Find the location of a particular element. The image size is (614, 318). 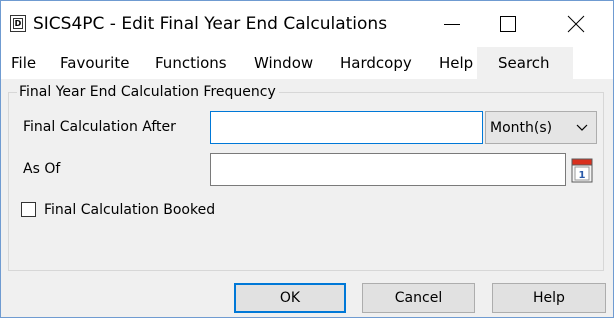

maximize-icon is located at coordinates (508, 24).